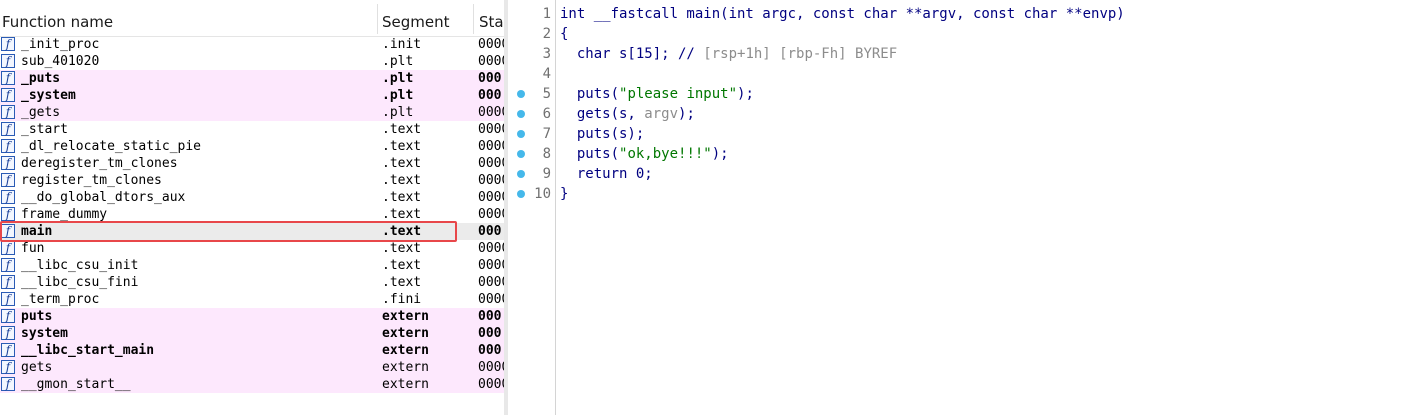 The height and width of the screenshot is (415, 1426). I want to click on code-line: 9 return 0;, so click(967, 174).